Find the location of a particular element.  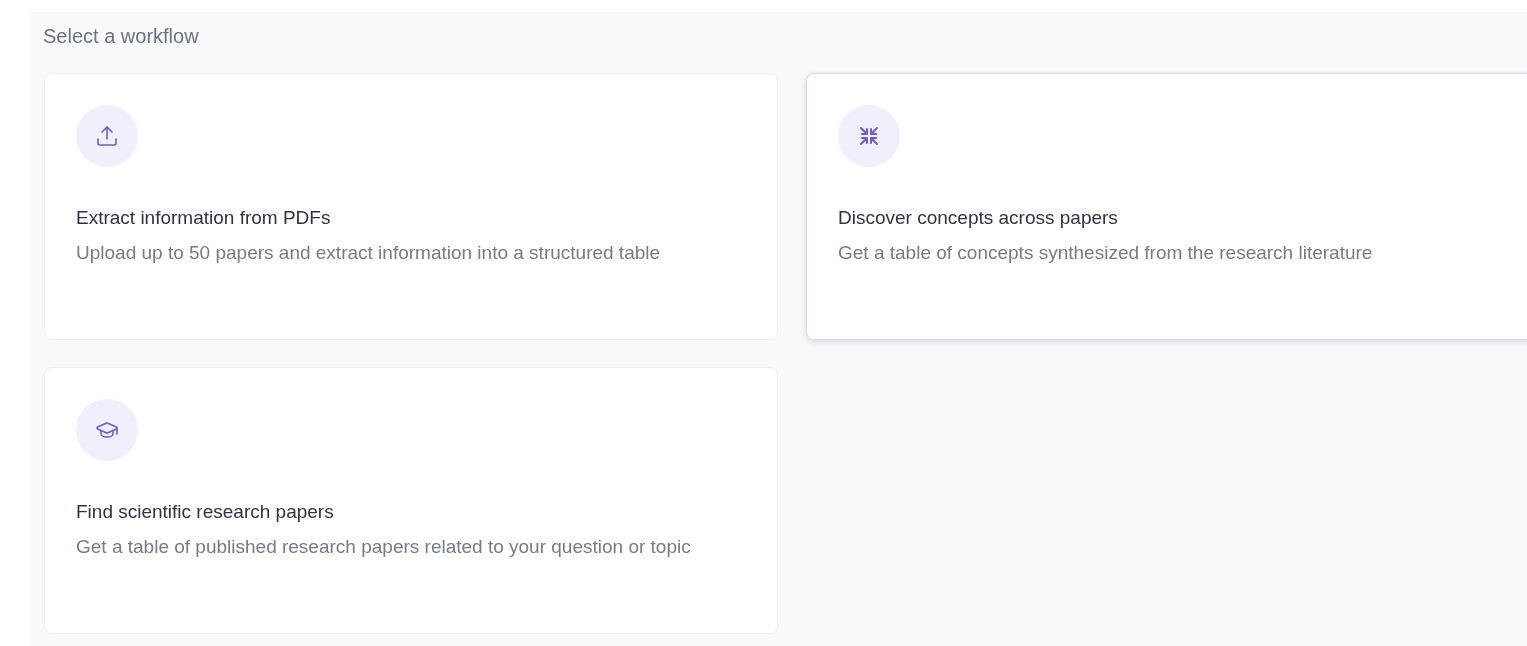

workflow-description: Get a table of concepts synthesized from the research literature is located at coordinates (1106, 253).